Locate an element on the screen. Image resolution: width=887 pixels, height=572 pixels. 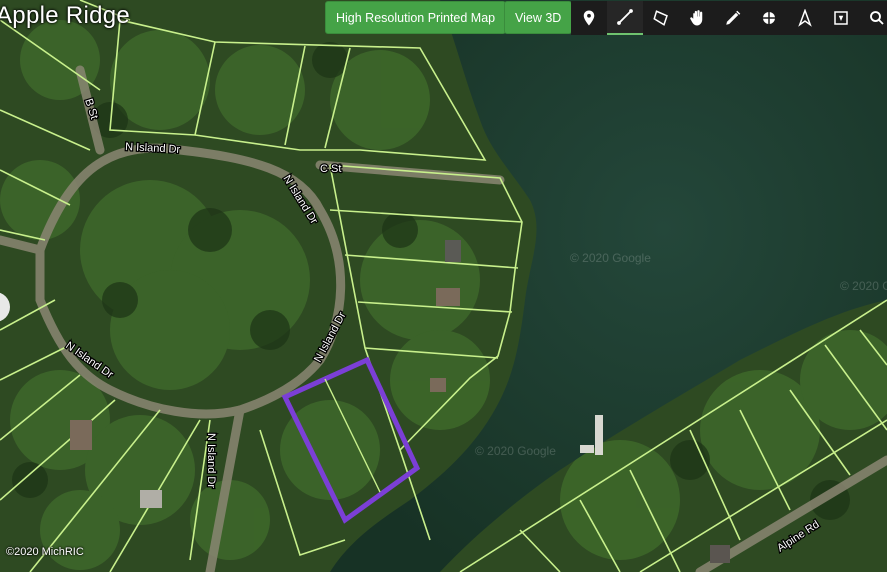
target-icon is located at coordinates (769, 18).